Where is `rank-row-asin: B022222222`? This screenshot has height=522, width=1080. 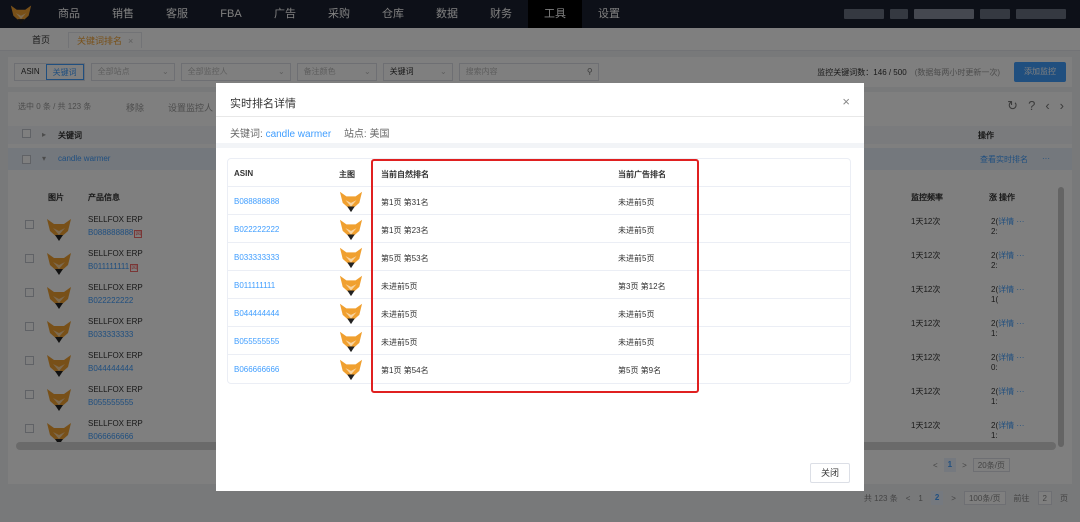
rank-row-asin: B022222222 is located at coordinates (256, 229).